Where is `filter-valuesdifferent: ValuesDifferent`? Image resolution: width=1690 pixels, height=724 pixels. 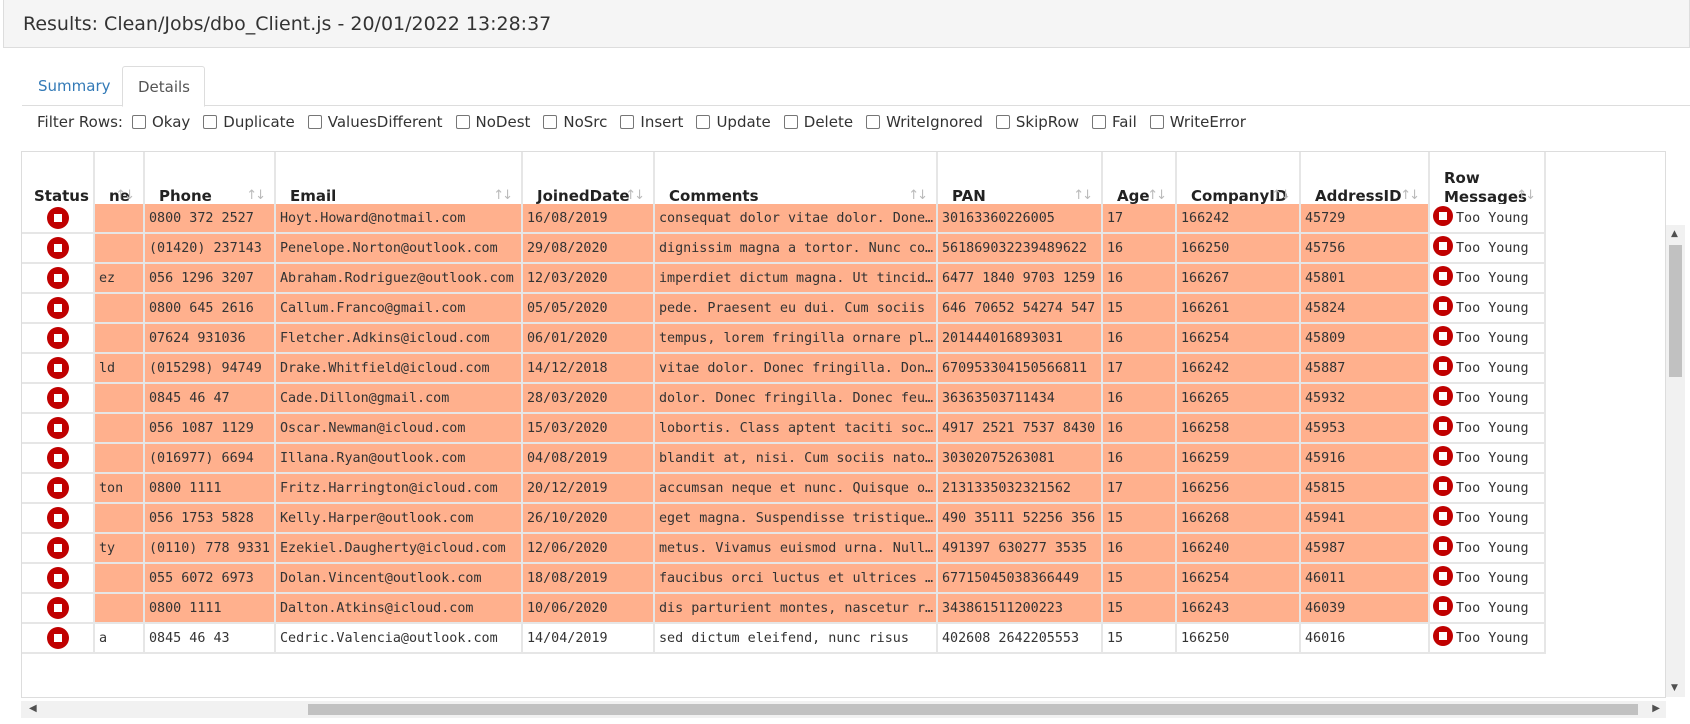
filter-valuesdifferent: ValuesDifferent is located at coordinates (375, 122).